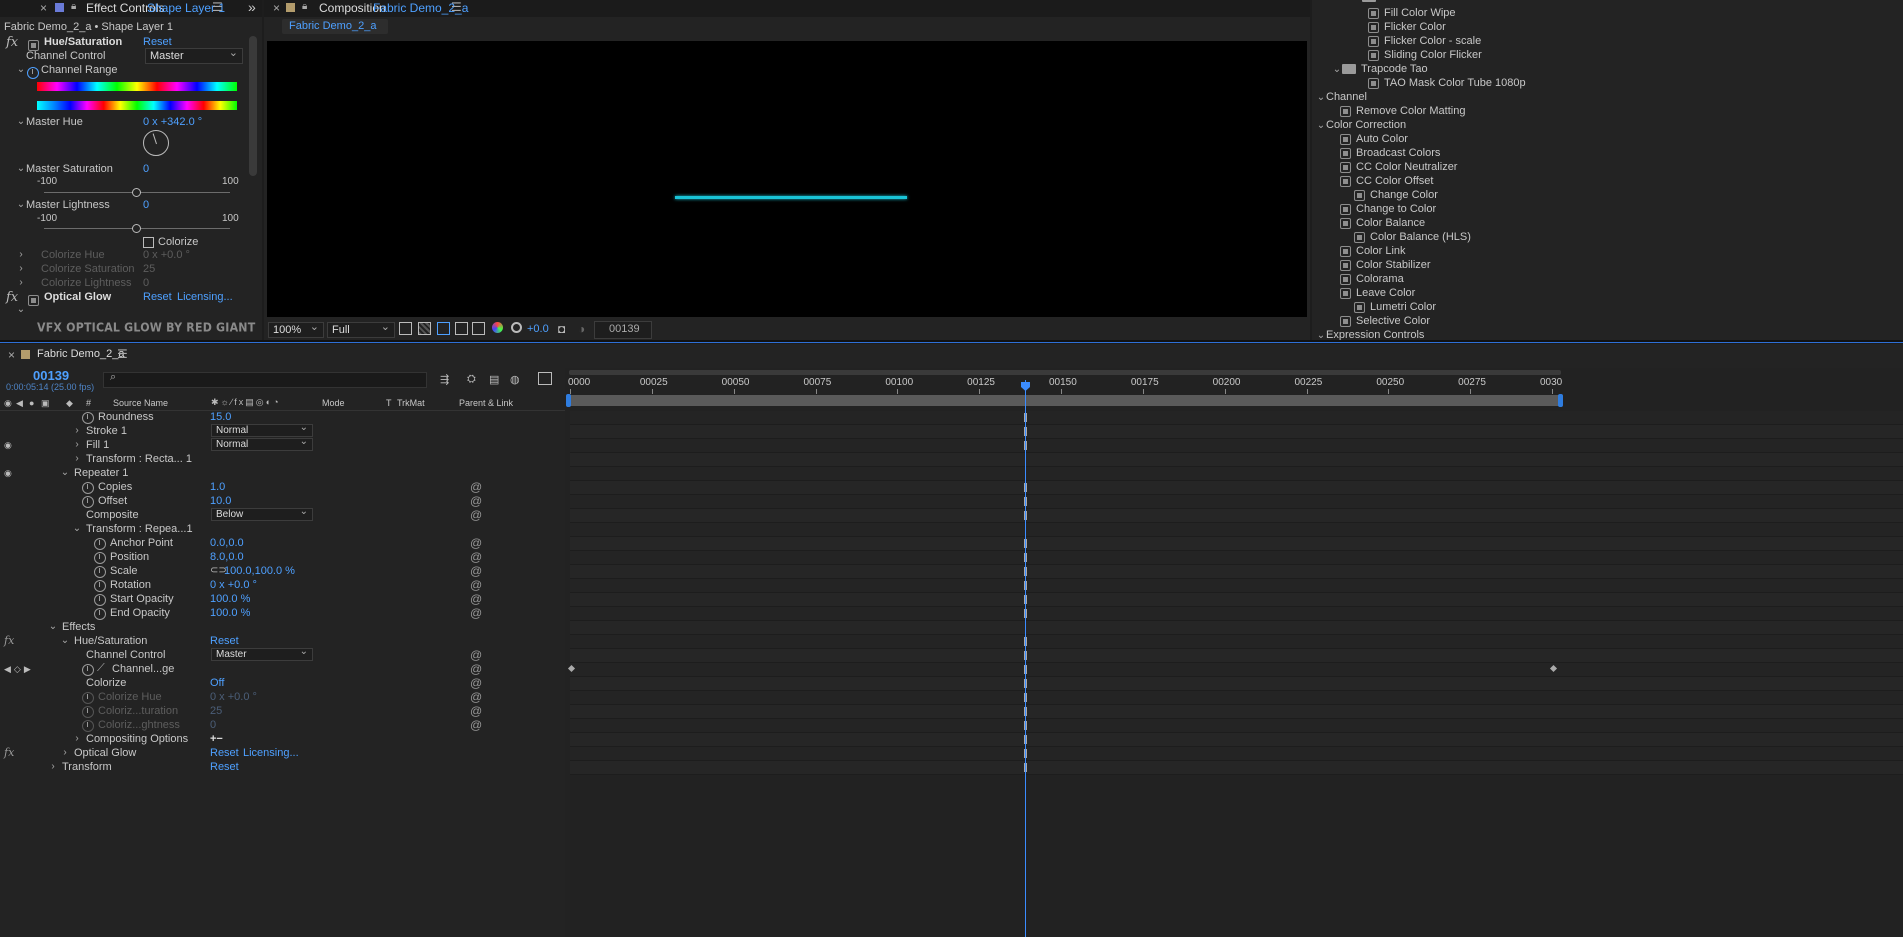  Describe the element at coordinates (333, 403) in the screenshot. I see `mode-column-header: Mode` at that location.